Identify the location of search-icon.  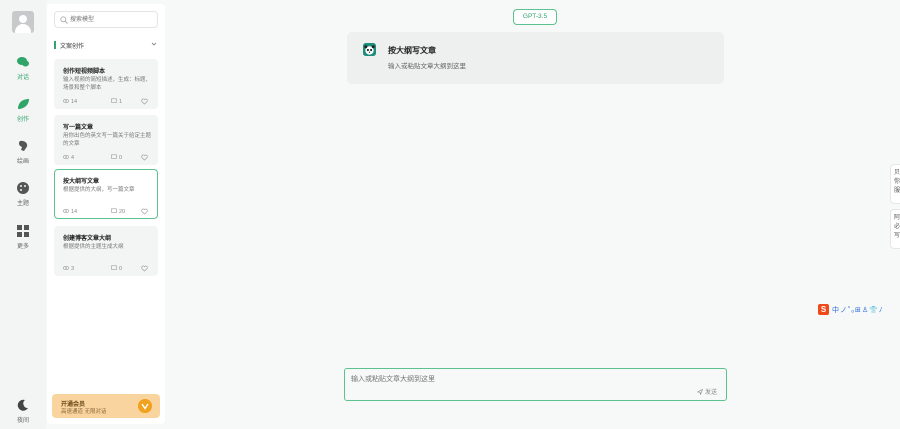
(64, 20).